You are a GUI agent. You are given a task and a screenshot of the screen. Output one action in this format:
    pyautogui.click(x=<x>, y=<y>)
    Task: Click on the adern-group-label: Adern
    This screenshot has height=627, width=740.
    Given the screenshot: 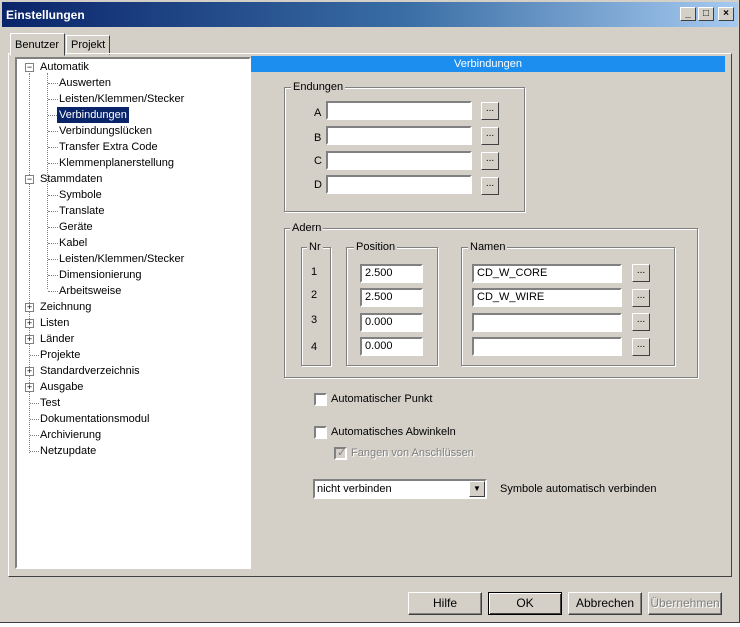 What is the action you would take?
    pyautogui.click(x=307, y=228)
    